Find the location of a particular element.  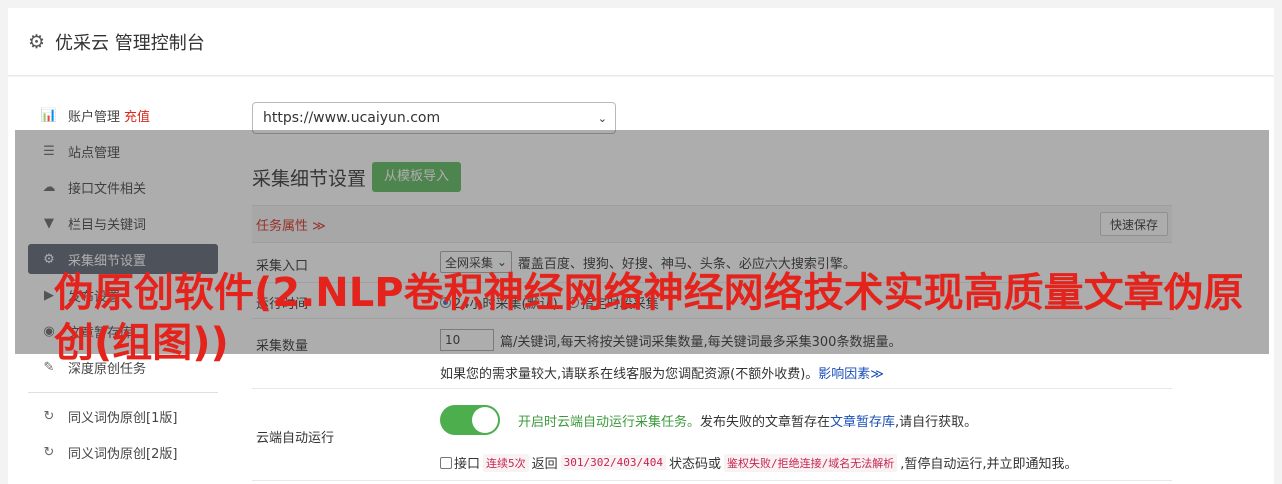

auth-fail-code: 鉴权失败/拒绝连接/域名无法解析 is located at coordinates (811, 462).